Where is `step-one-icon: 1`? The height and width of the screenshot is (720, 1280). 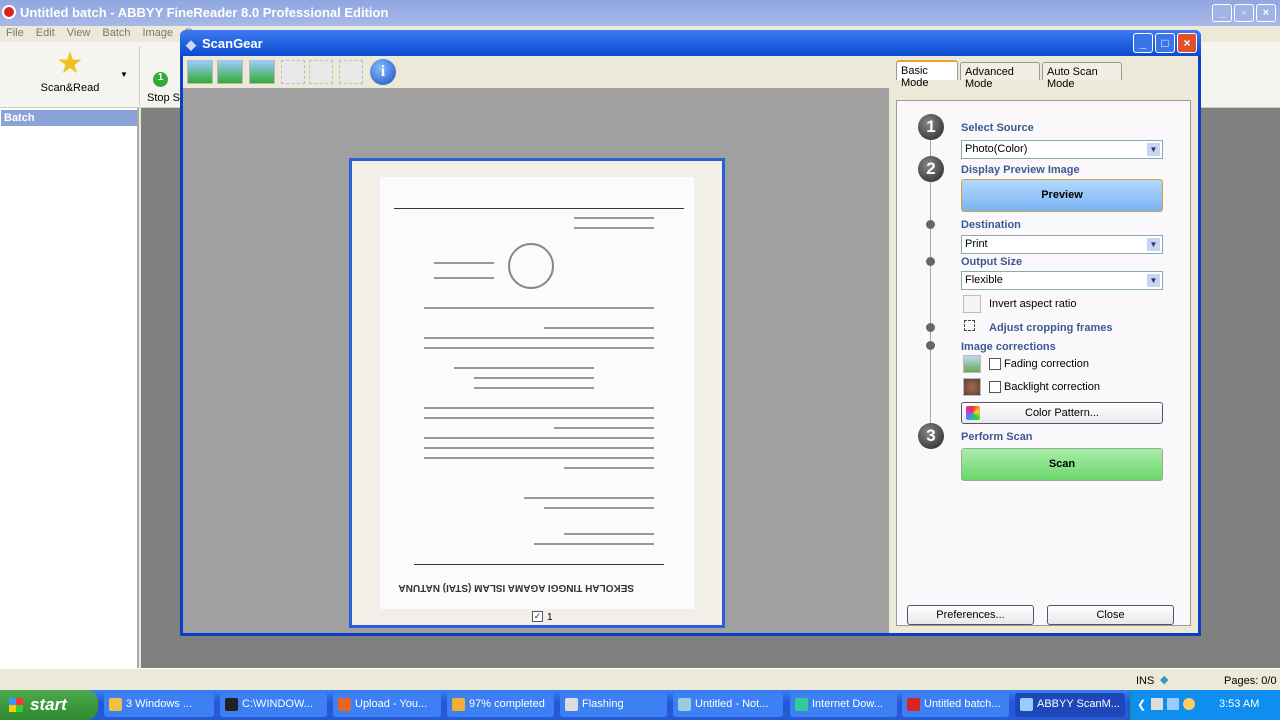 step-one-icon: 1 is located at coordinates (160, 79).